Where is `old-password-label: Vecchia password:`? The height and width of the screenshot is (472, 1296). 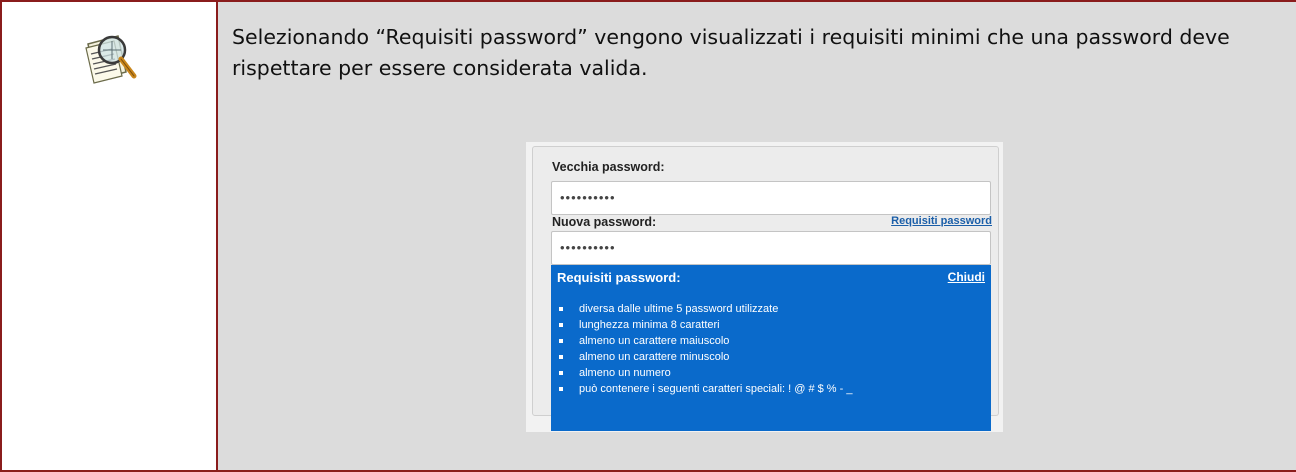
old-password-label: Vecchia password: is located at coordinates (608, 167).